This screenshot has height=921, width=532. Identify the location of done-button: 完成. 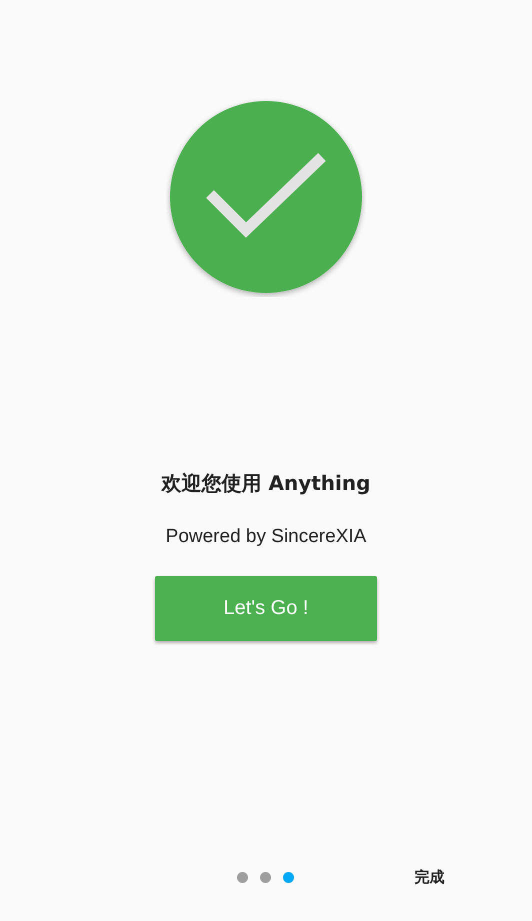
(429, 877).